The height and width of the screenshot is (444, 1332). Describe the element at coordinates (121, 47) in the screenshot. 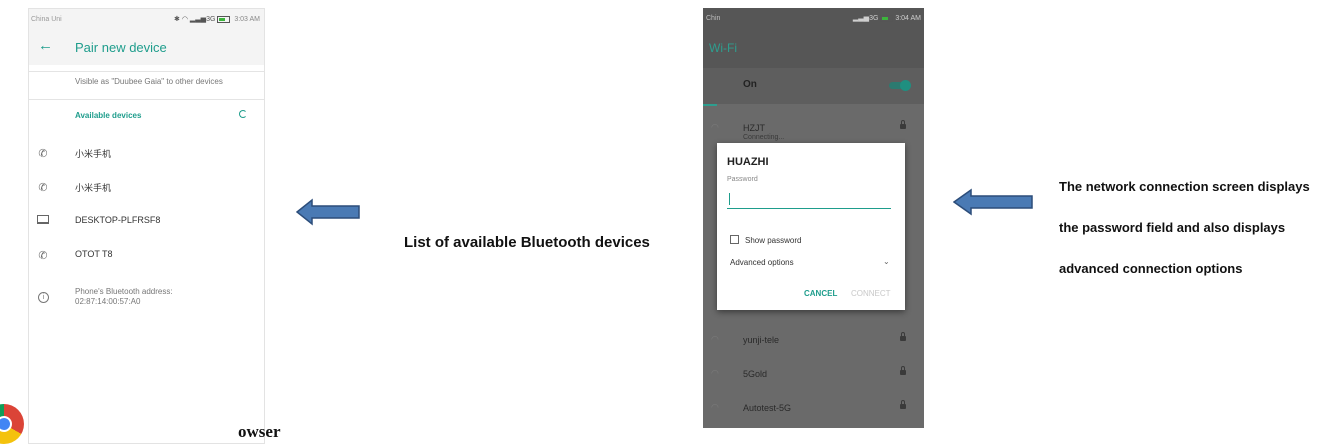

I see `page-title: Pair new device` at that location.